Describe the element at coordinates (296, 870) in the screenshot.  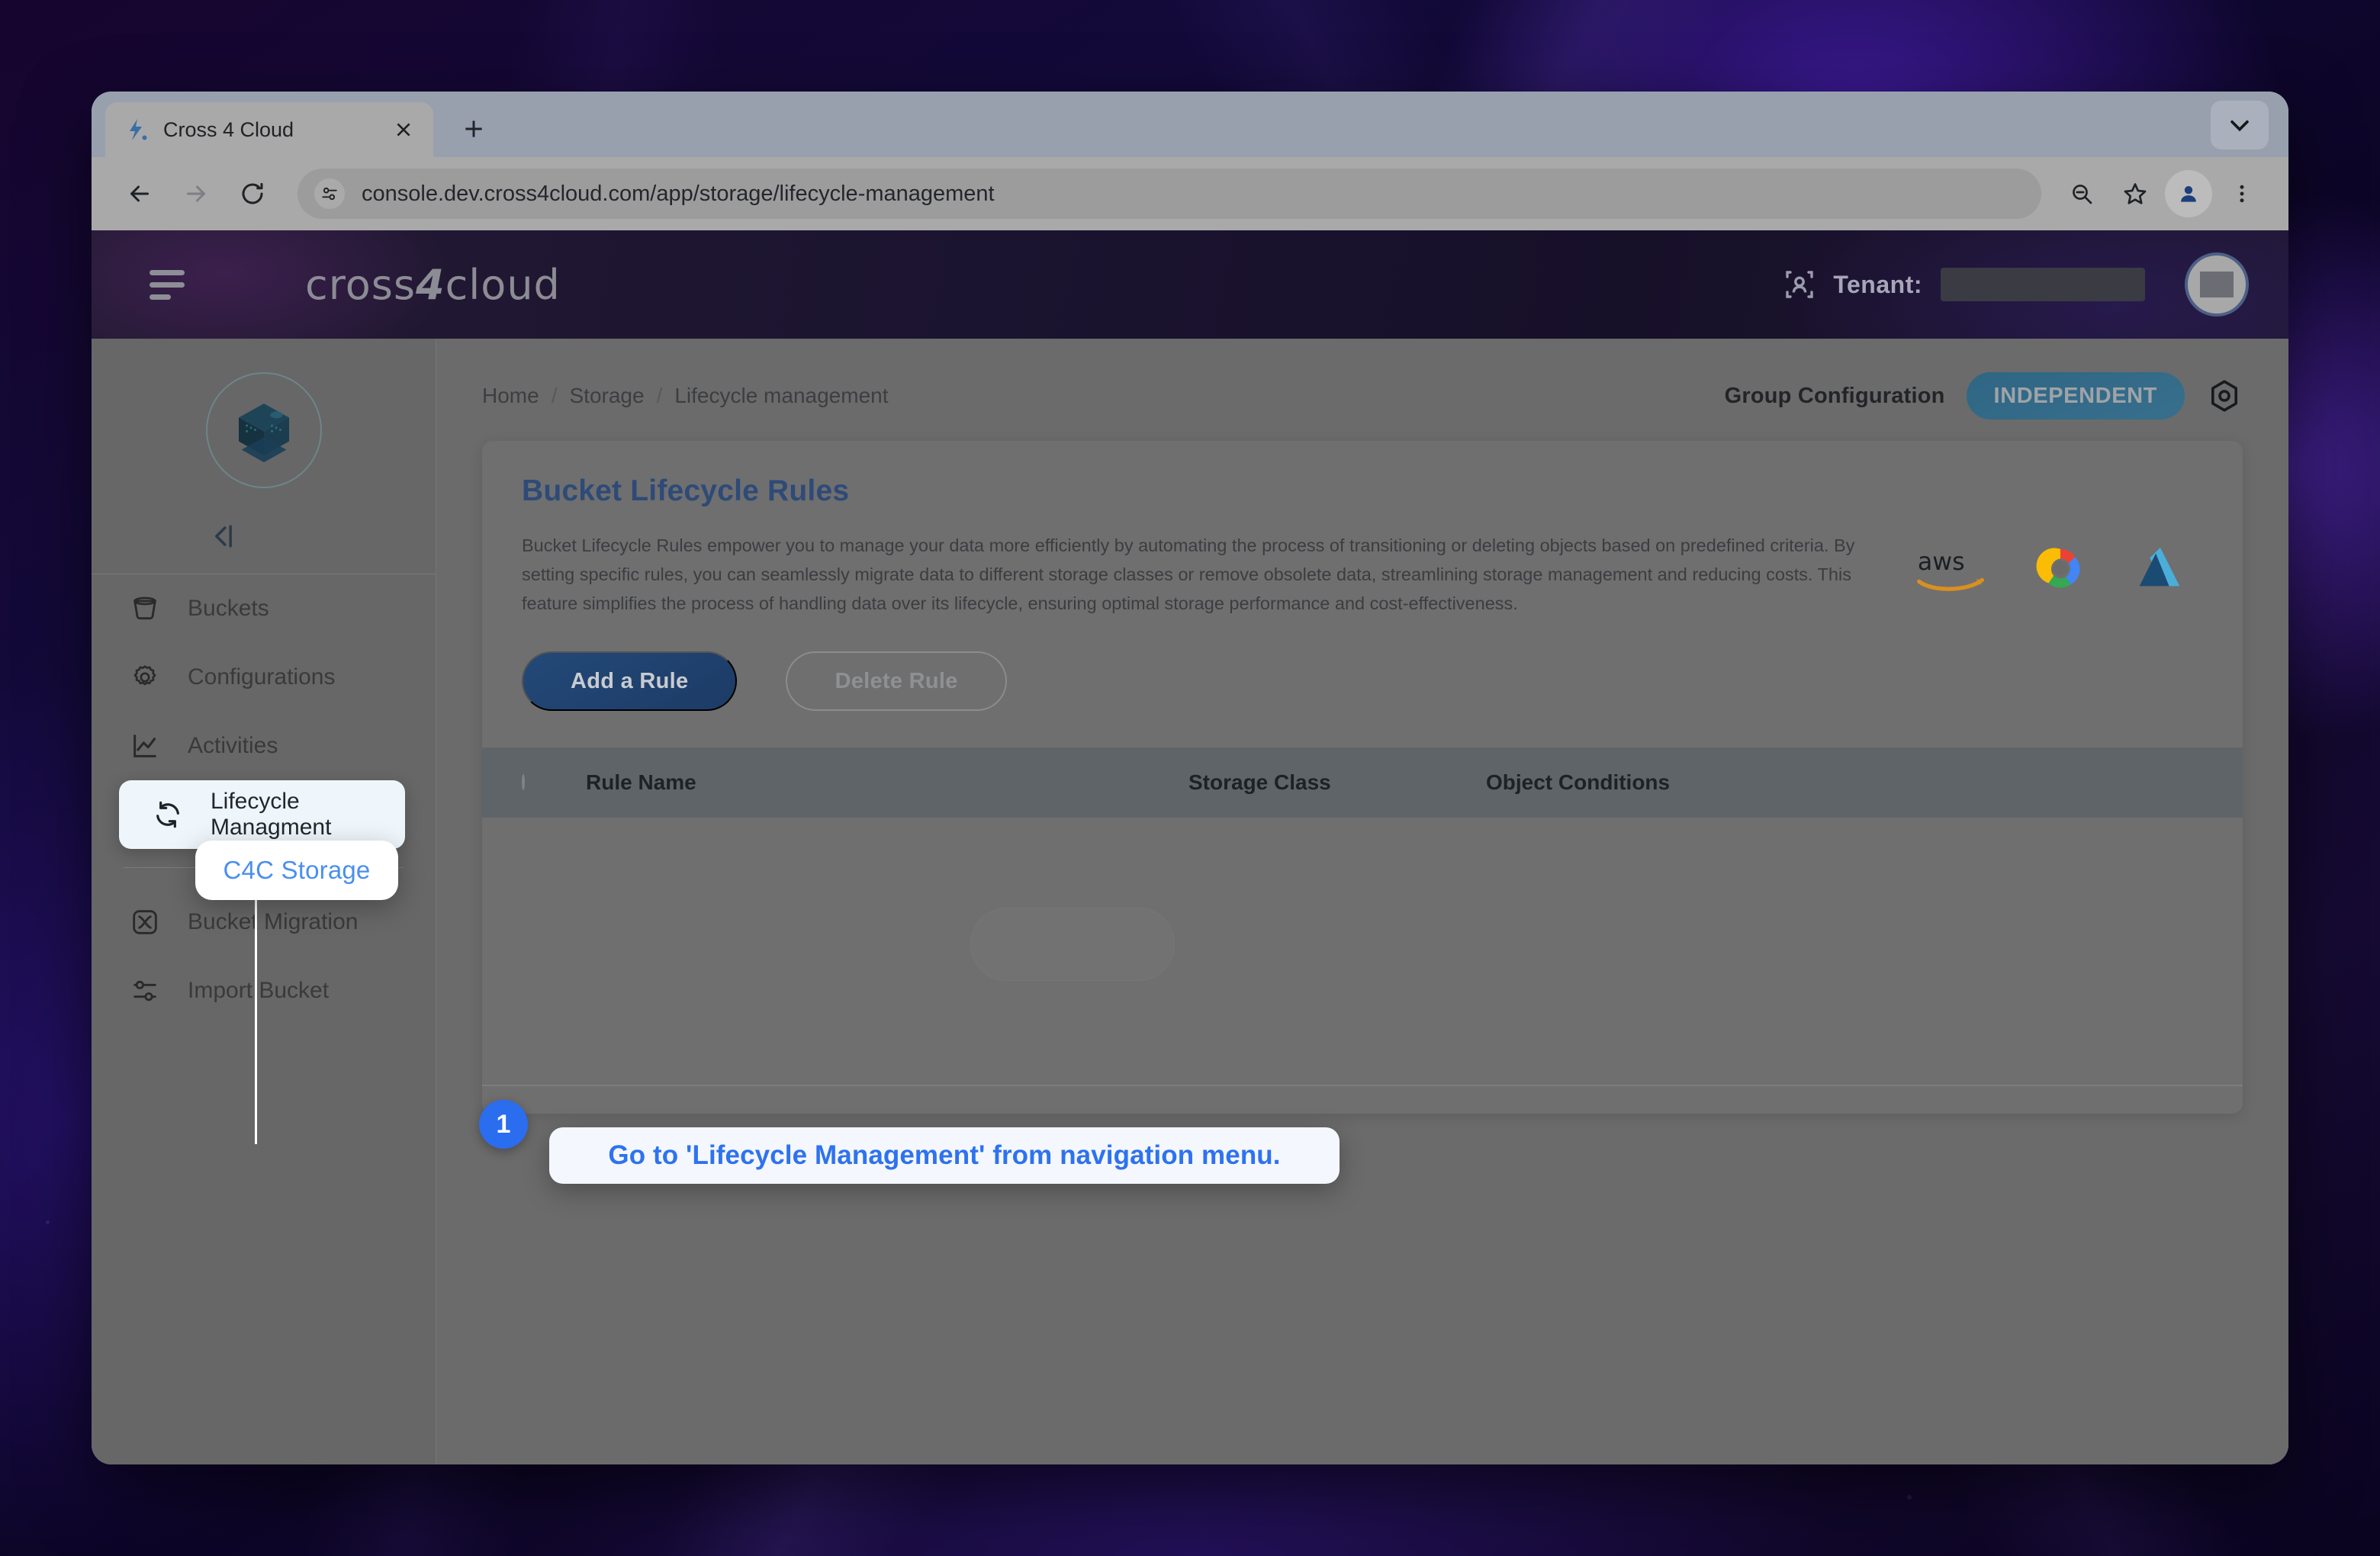
I see `sidebar-section-callout: C4C Storage` at that location.